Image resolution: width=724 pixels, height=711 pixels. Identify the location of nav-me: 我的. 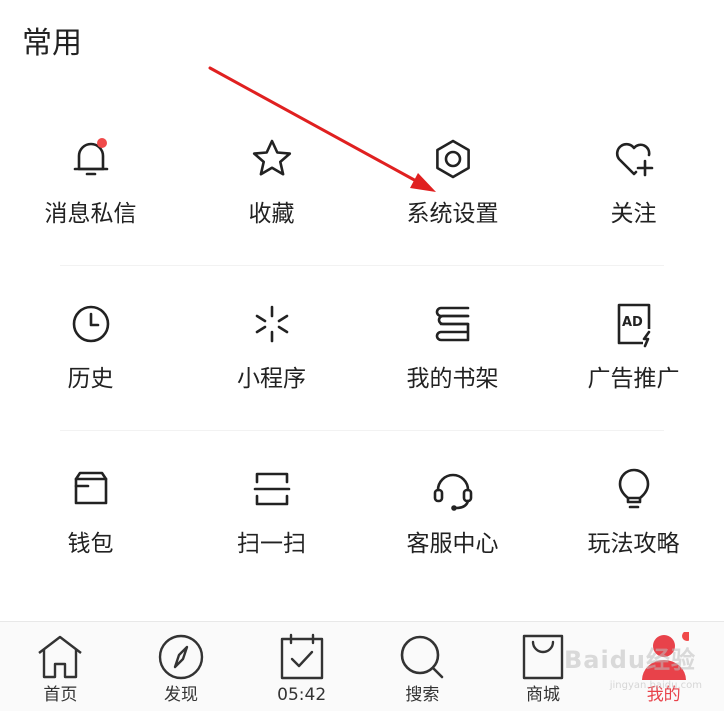
(663, 666).